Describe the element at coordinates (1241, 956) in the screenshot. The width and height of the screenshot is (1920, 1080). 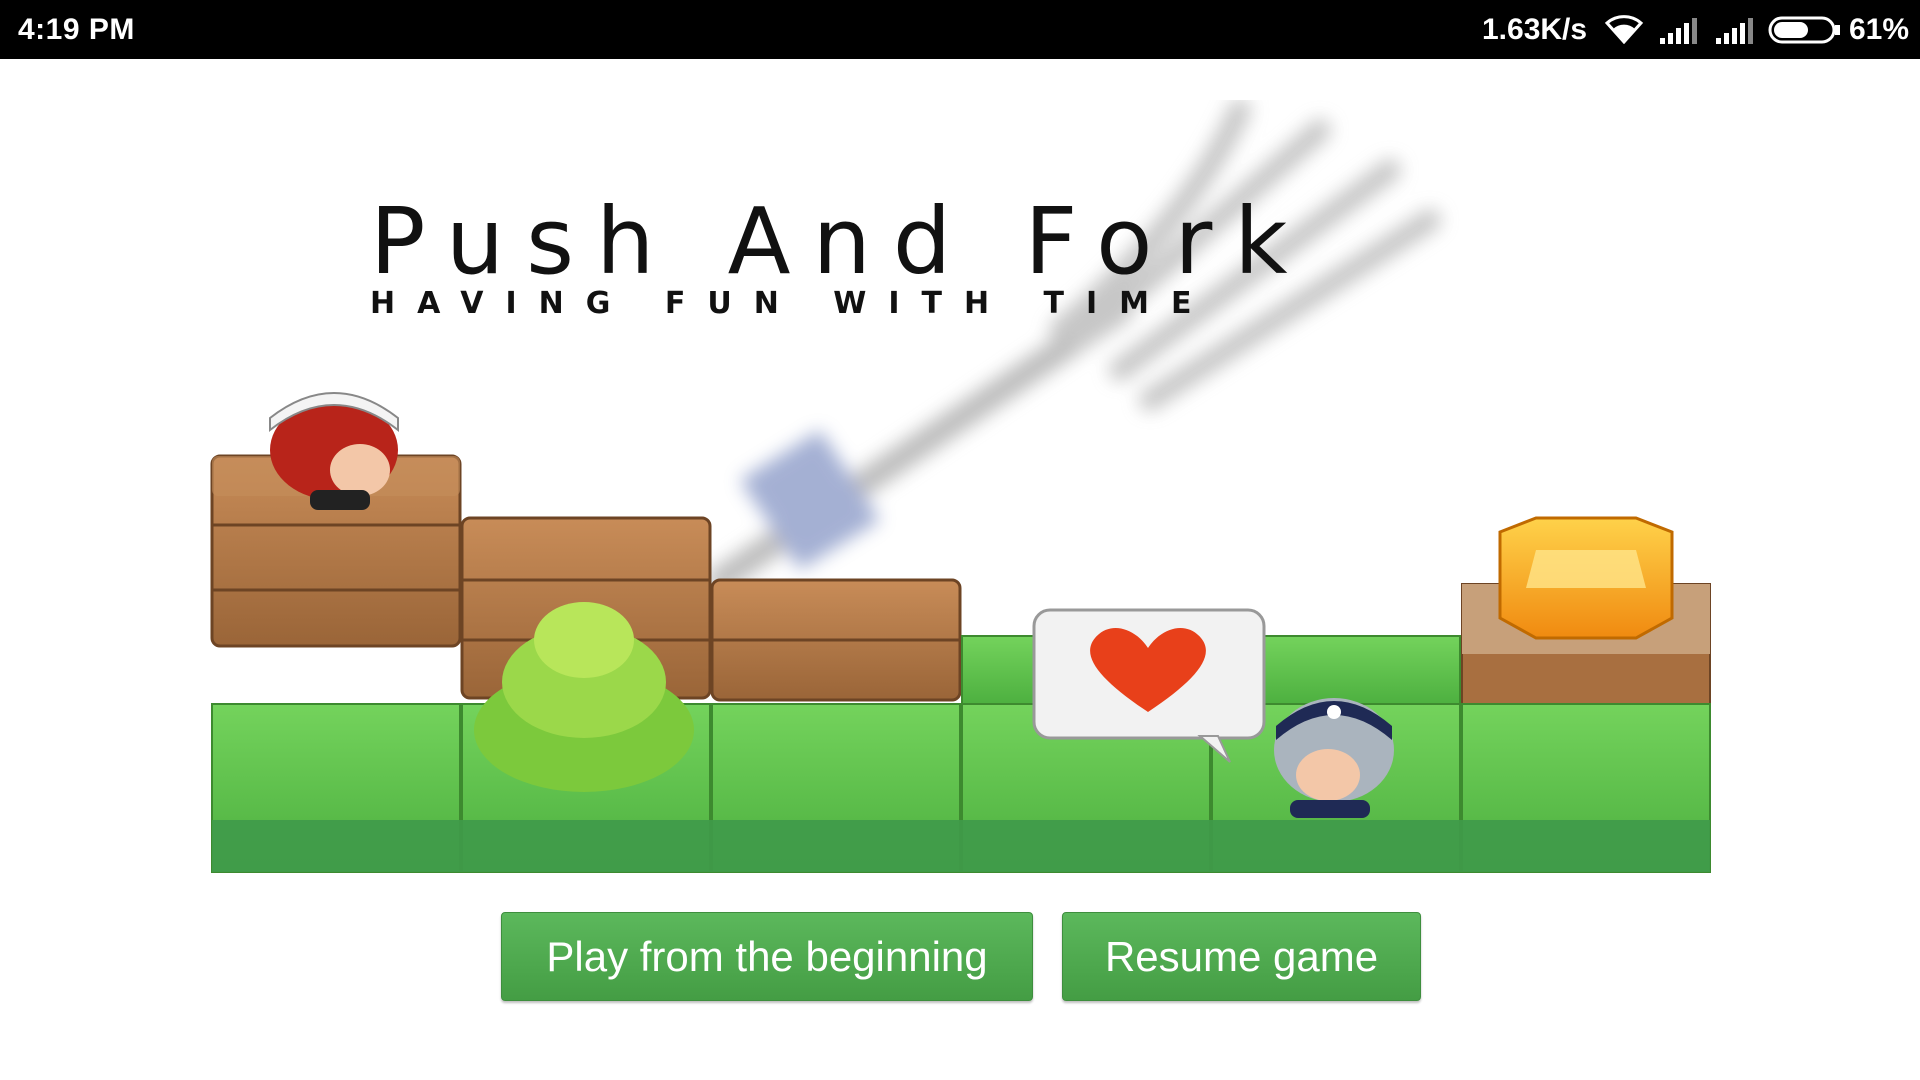
I see `resume-game-button: Resume game` at that location.